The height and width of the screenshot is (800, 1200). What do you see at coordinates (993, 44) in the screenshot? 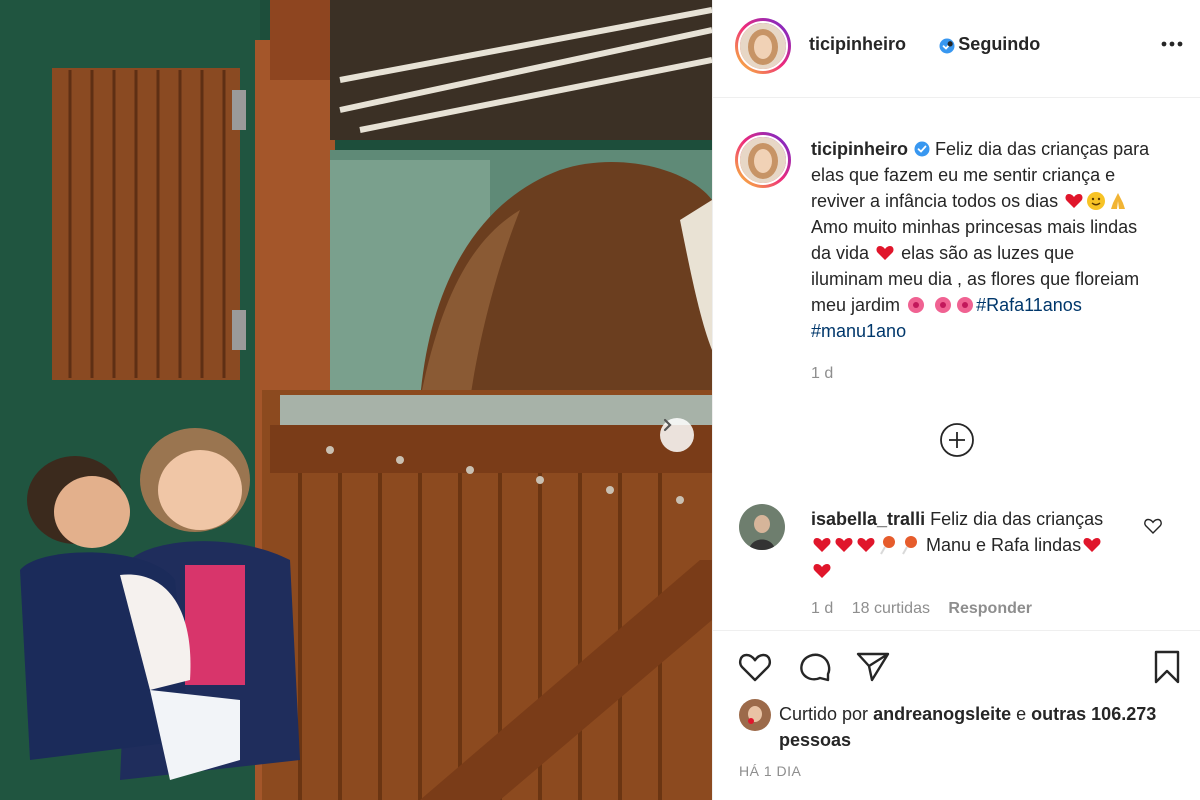
I see `follow-status: • Seguindo` at bounding box center [993, 44].